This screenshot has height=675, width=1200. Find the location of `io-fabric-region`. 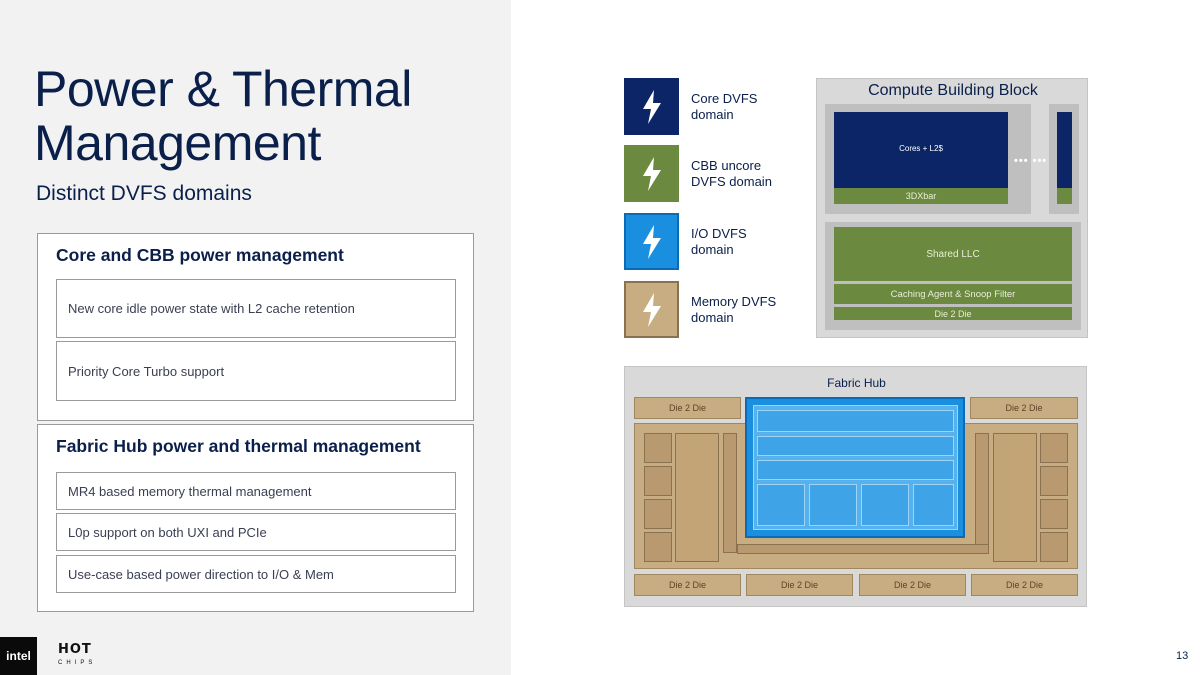

io-fabric-region is located at coordinates (855, 467).